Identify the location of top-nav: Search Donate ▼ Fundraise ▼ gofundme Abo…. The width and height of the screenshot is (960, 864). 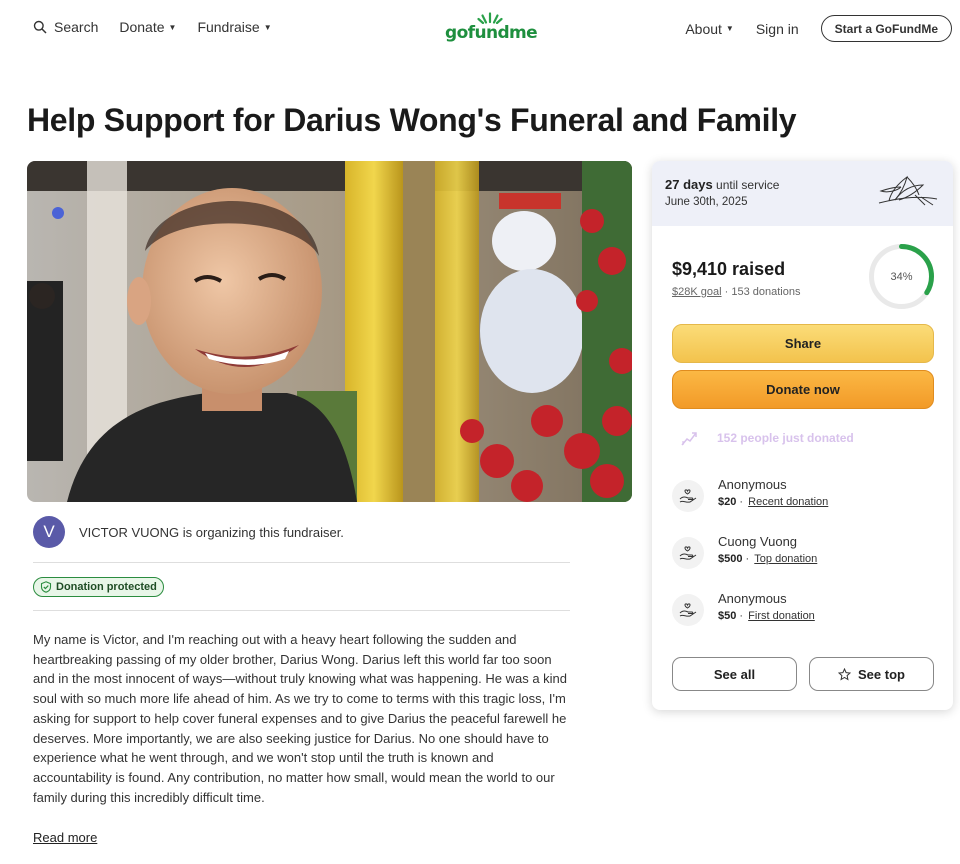
(480, 28).